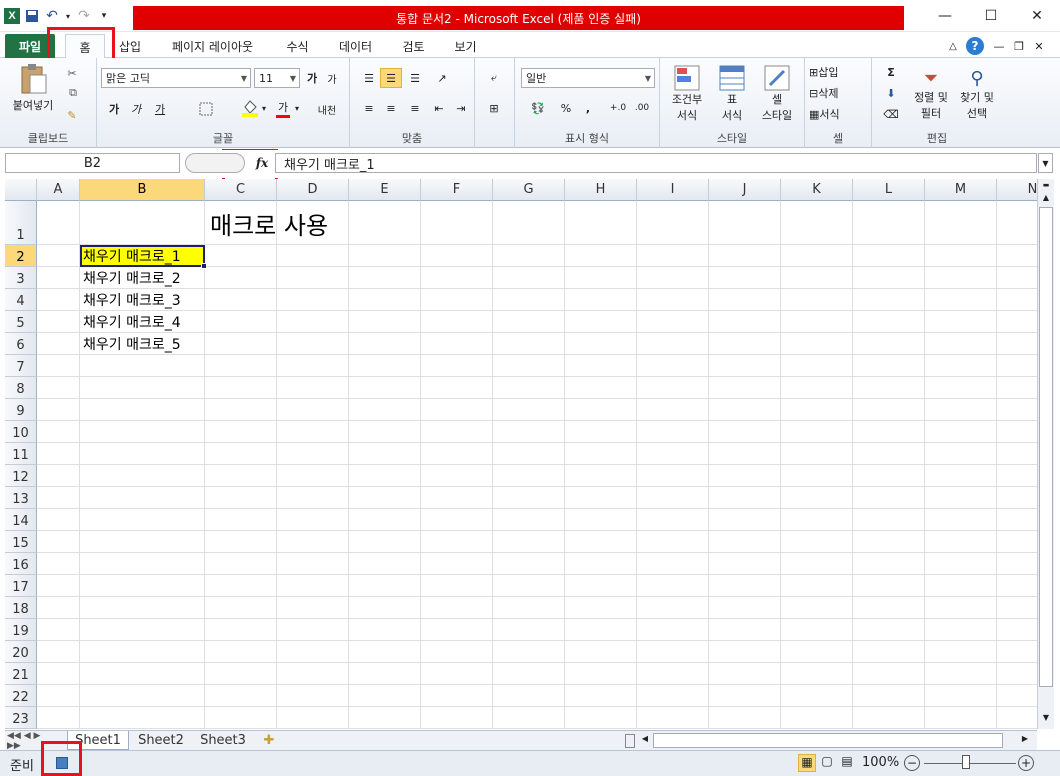 The width and height of the screenshot is (1060, 776). What do you see at coordinates (1045, 163) in the screenshot?
I see `formula-expand-icon: ▼` at bounding box center [1045, 163].